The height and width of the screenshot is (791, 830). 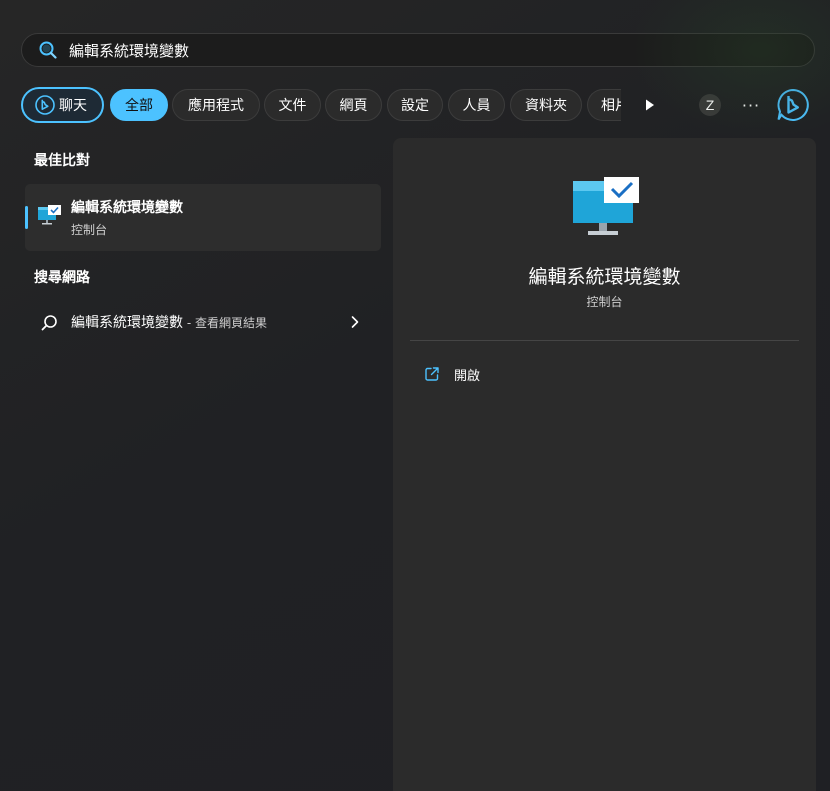 I want to click on filter-chip-web: 網頁, so click(x=353, y=105).